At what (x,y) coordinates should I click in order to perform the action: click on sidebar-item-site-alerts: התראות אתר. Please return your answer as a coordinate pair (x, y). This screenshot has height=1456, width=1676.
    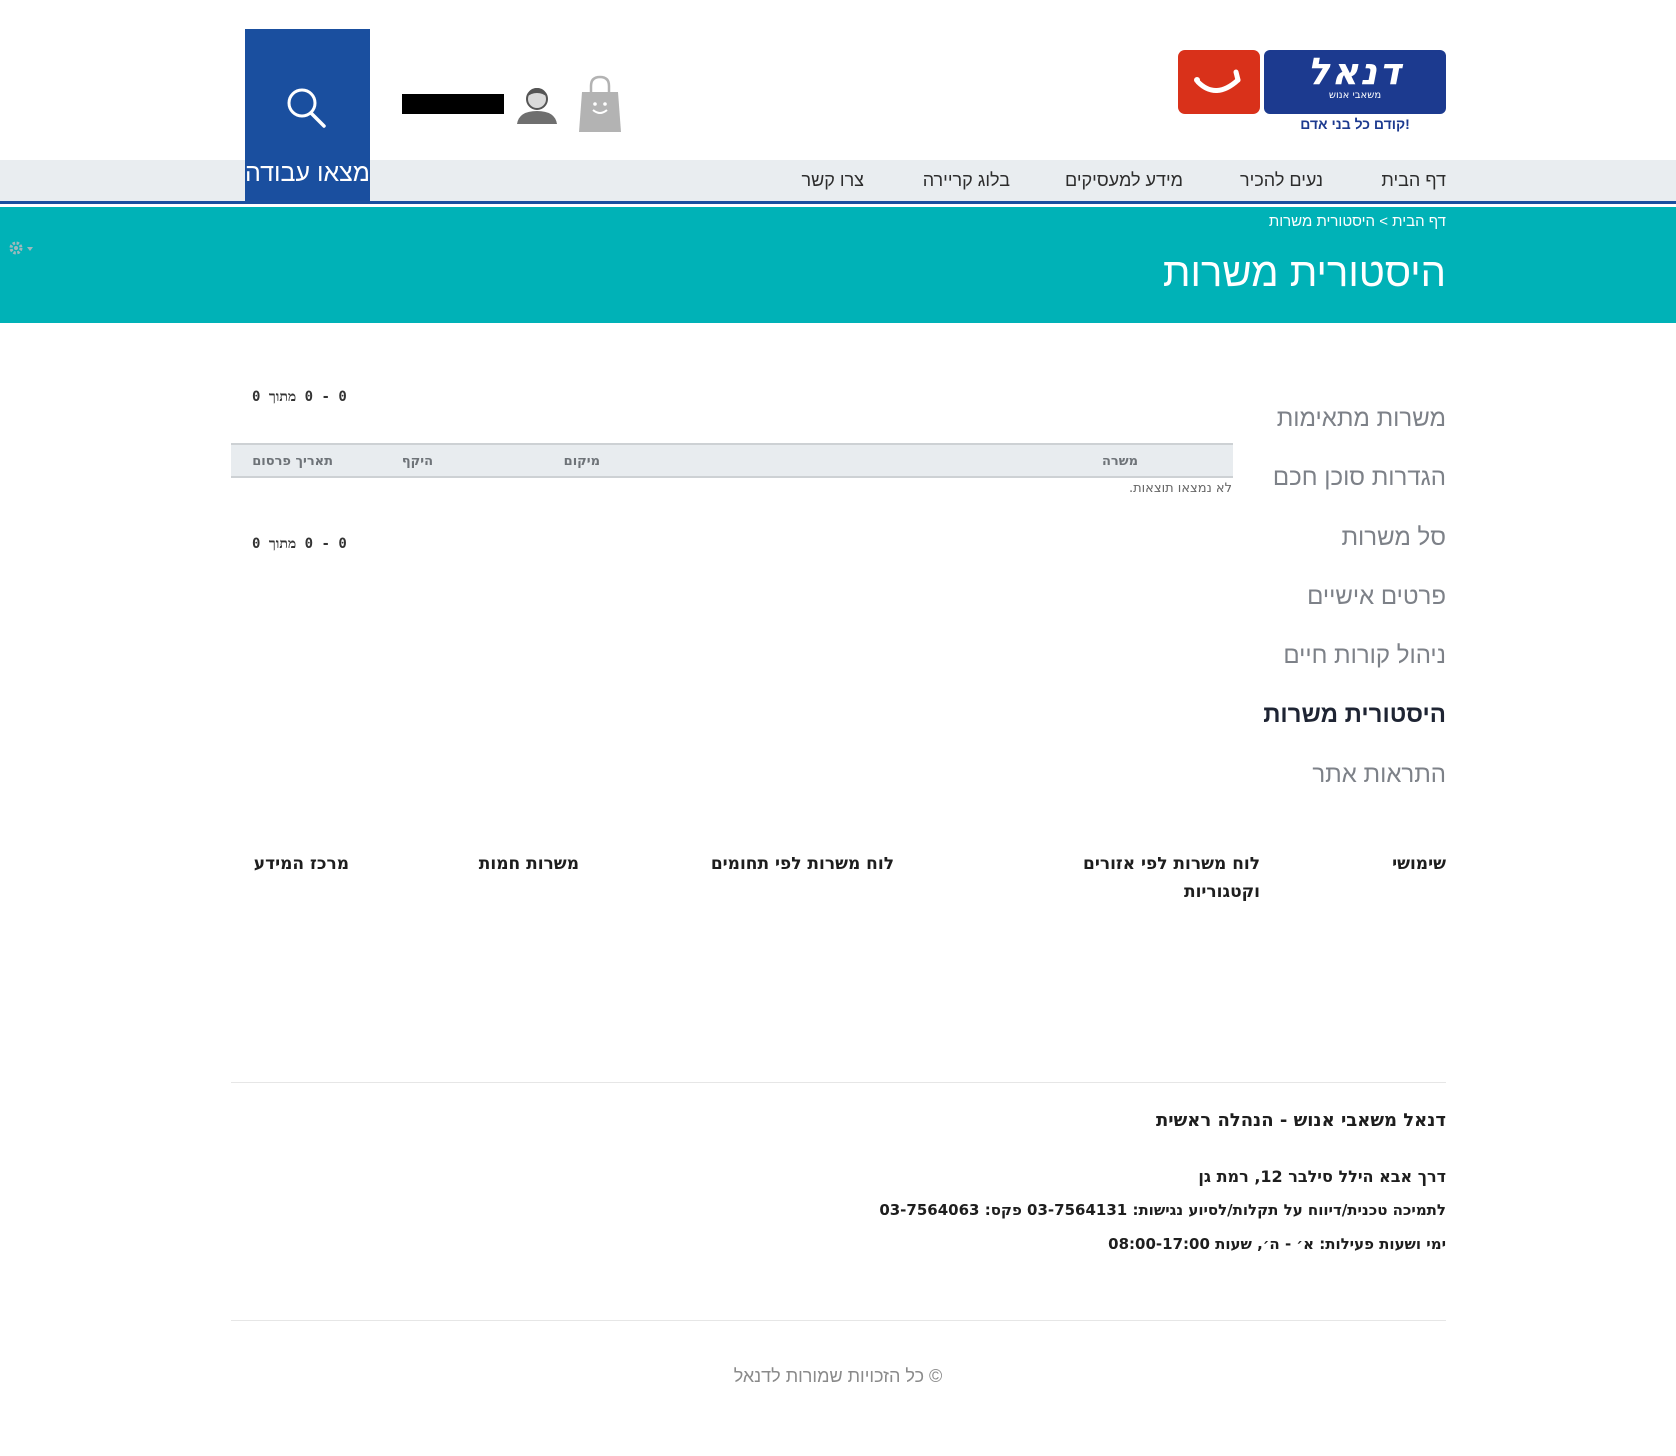
    Looking at the image, I should click on (1296, 790).